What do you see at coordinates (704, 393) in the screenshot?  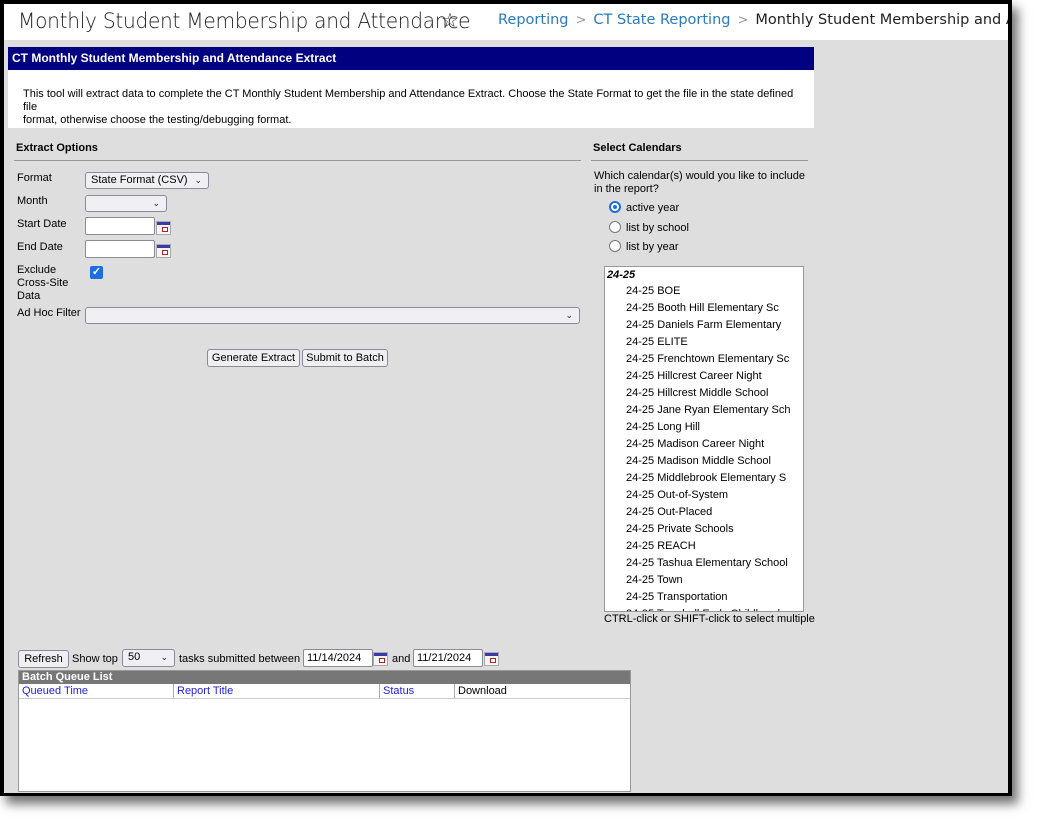 I see `calendar-option: 24-25 Hillcrest Middle School` at bounding box center [704, 393].